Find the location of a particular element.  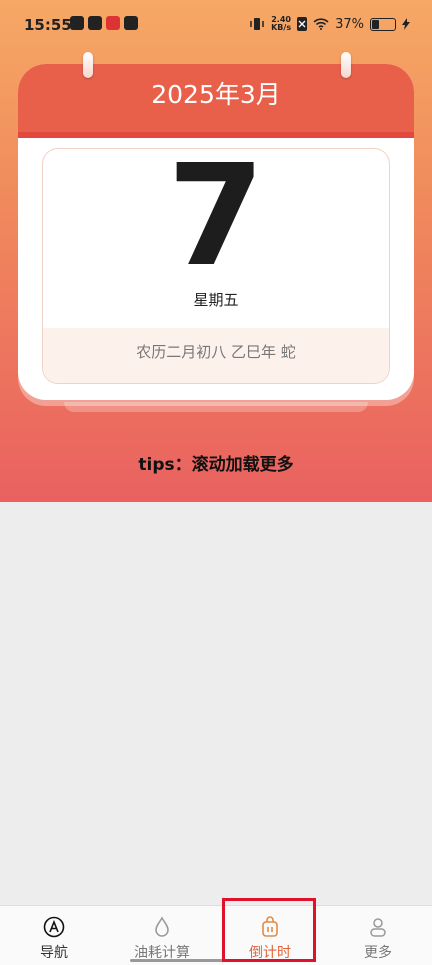

status-time: 15:55 is located at coordinates (48, 25).